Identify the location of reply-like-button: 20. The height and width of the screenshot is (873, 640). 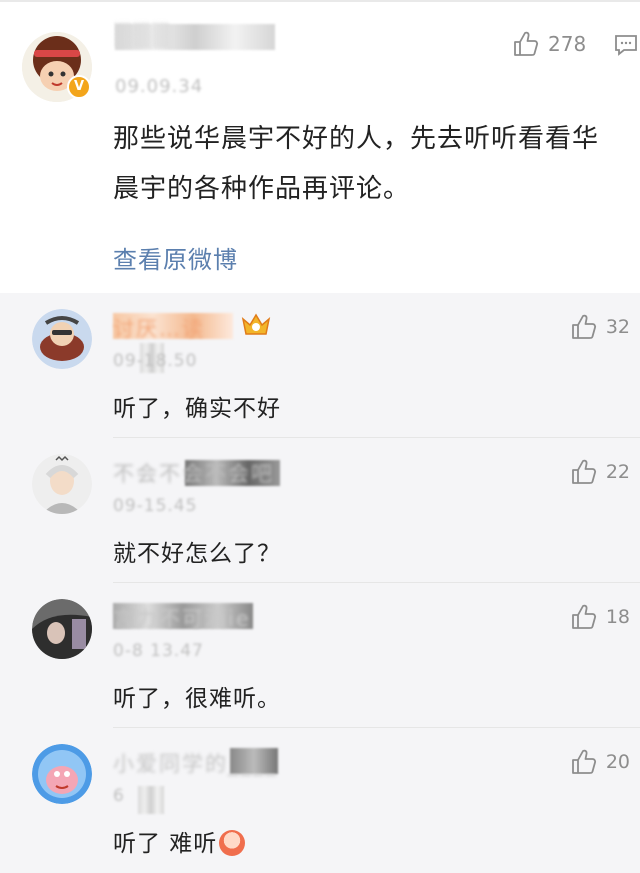
(600, 762).